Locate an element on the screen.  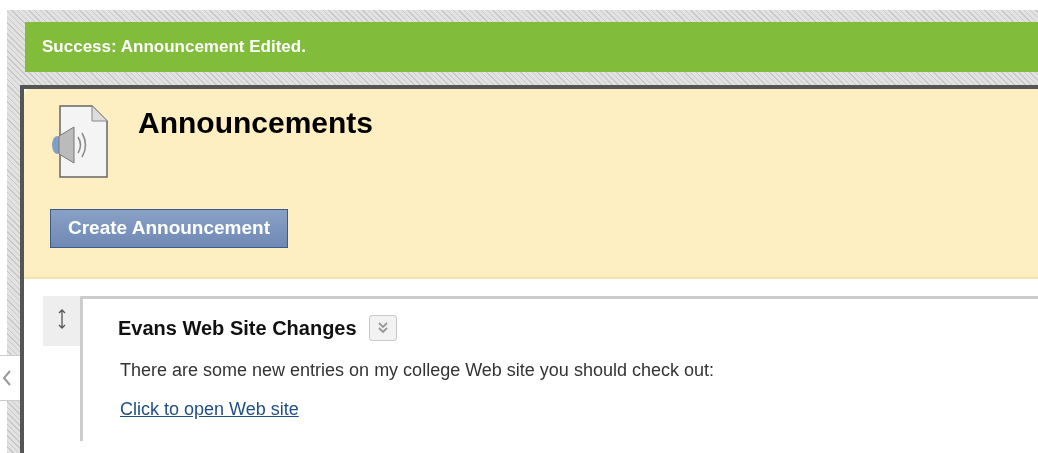
collapse-tab is located at coordinates (10, 378).